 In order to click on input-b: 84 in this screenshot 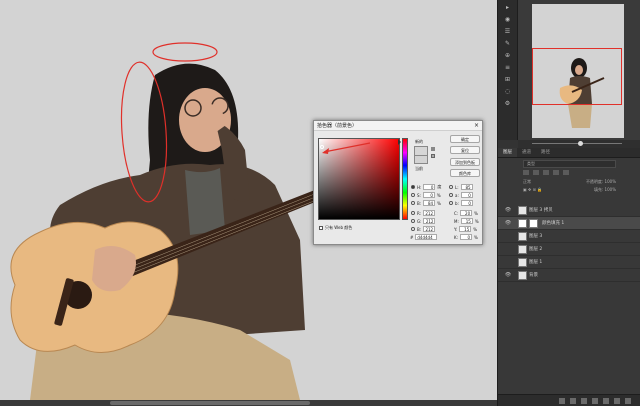, I will do `click(429, 203)`.